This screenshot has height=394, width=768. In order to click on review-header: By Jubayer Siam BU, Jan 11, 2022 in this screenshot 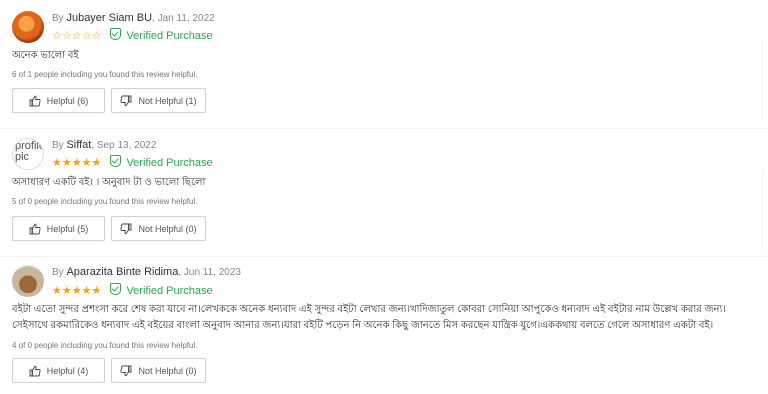, I will do `click(133, 18)`.